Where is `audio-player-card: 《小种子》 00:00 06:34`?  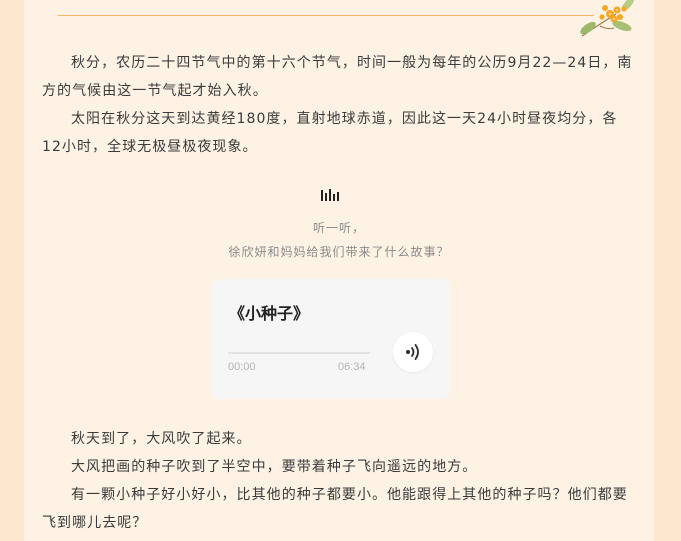 audio-player-card: 《小种子》 00:00 06:34 is located at coordinates (331, 339).